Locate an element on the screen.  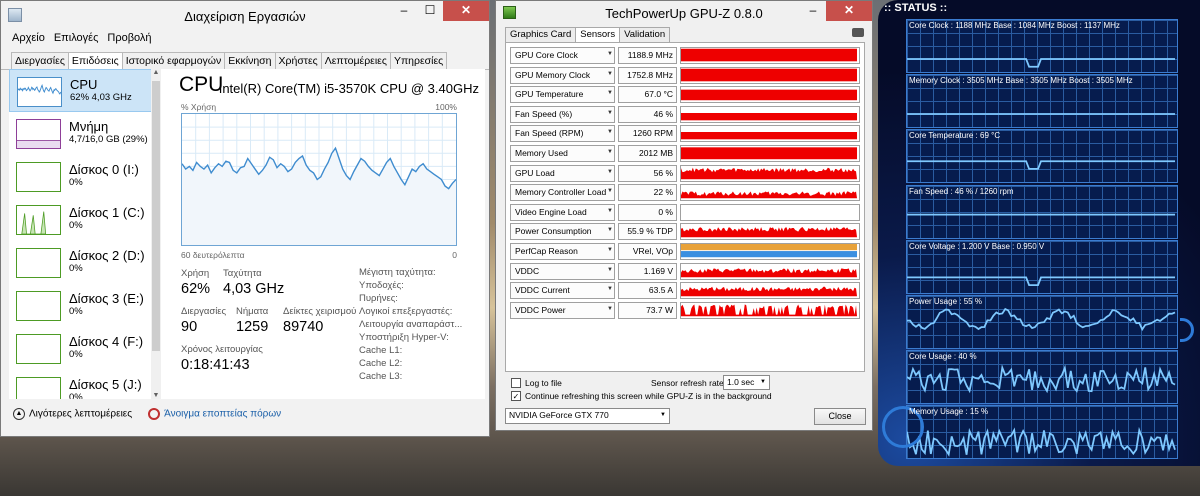
cpu-model: Intel(R) Core(TM) i5-3570K CPU @ 3.40GHz is located at coordinates (348, 88).